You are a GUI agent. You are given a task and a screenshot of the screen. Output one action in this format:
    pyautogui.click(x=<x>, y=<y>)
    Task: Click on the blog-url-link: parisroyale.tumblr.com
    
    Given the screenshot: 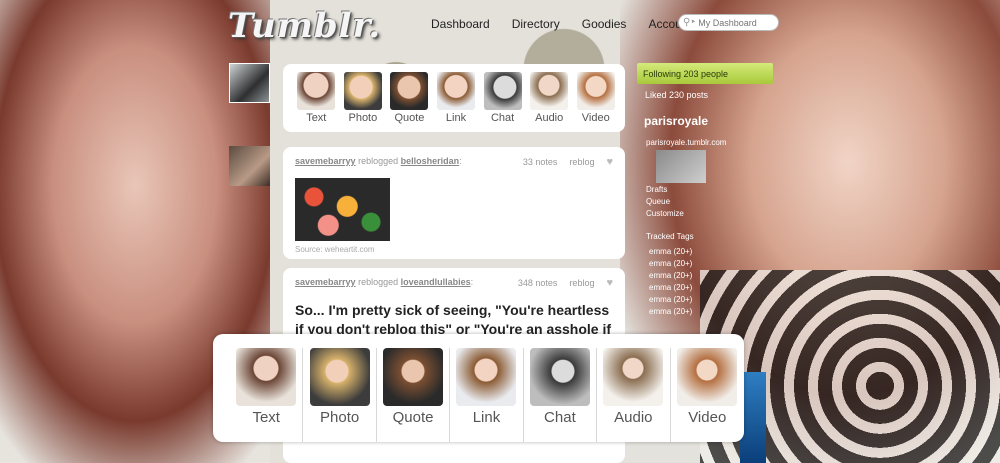 What is the action you would take?
    pyautogui.click(x=686, y=142)
    